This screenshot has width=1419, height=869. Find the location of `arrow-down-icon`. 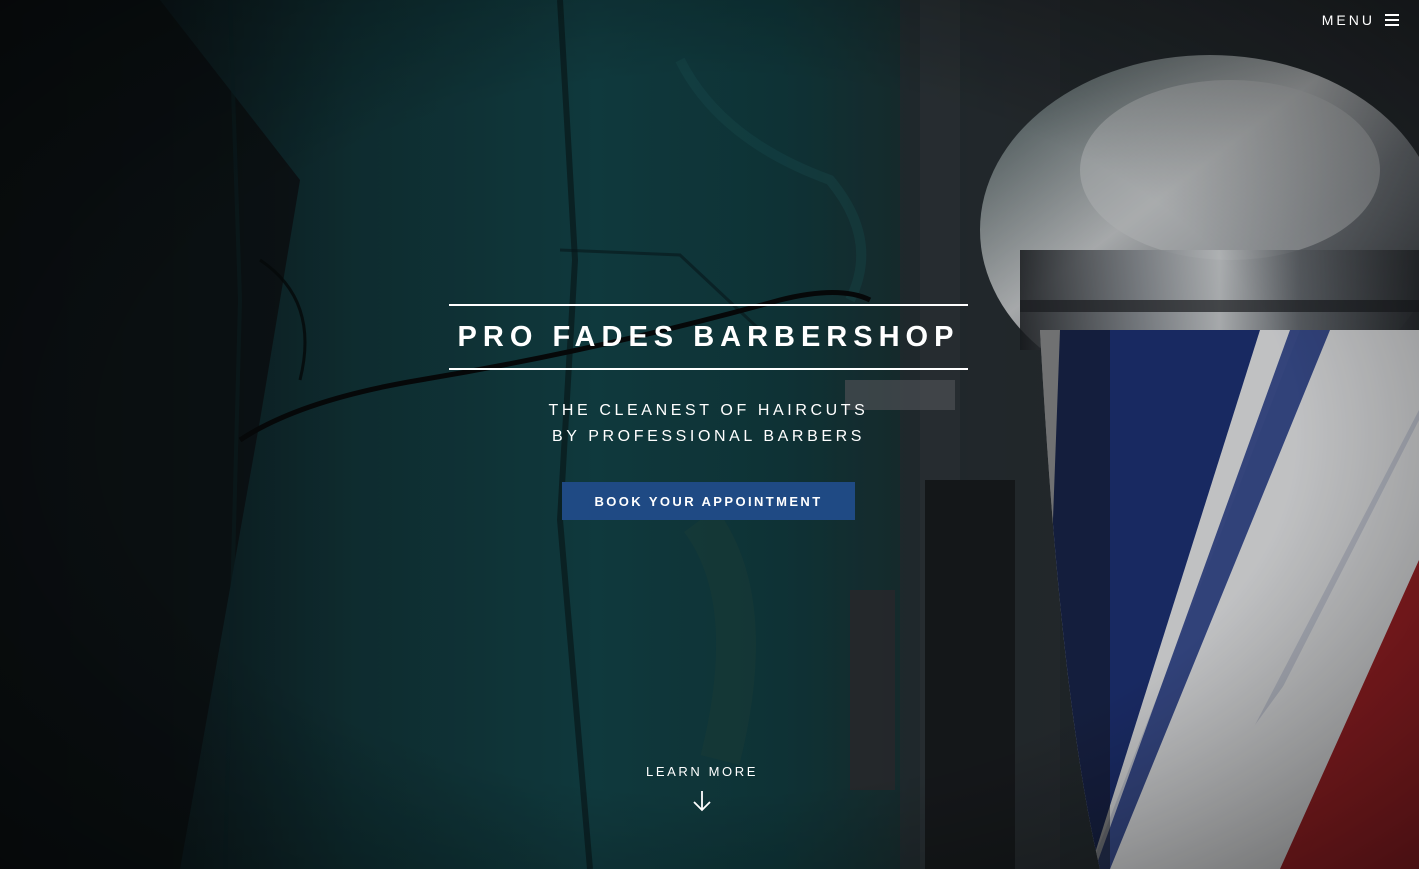

arrow-down-icon is located at coordinates (702, 801).